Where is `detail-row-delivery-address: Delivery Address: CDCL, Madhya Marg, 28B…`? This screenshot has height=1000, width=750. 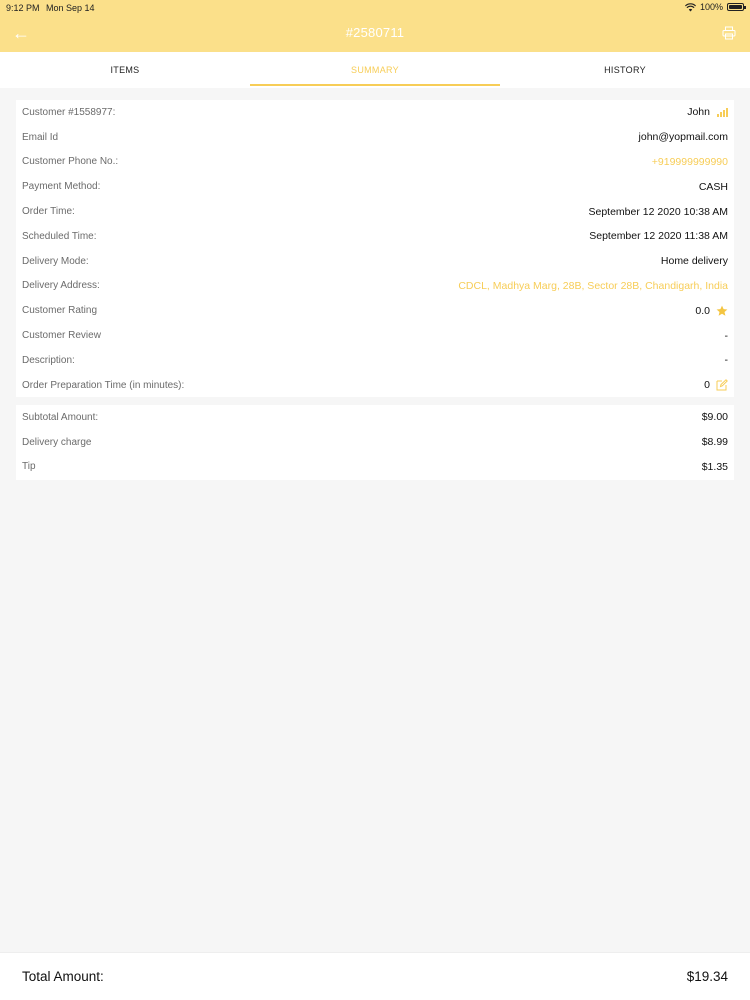
detail-row-delivery-address: Delivery Address: CDCL, Madhya Marg, 28B… is located at coordinates (375, 286).